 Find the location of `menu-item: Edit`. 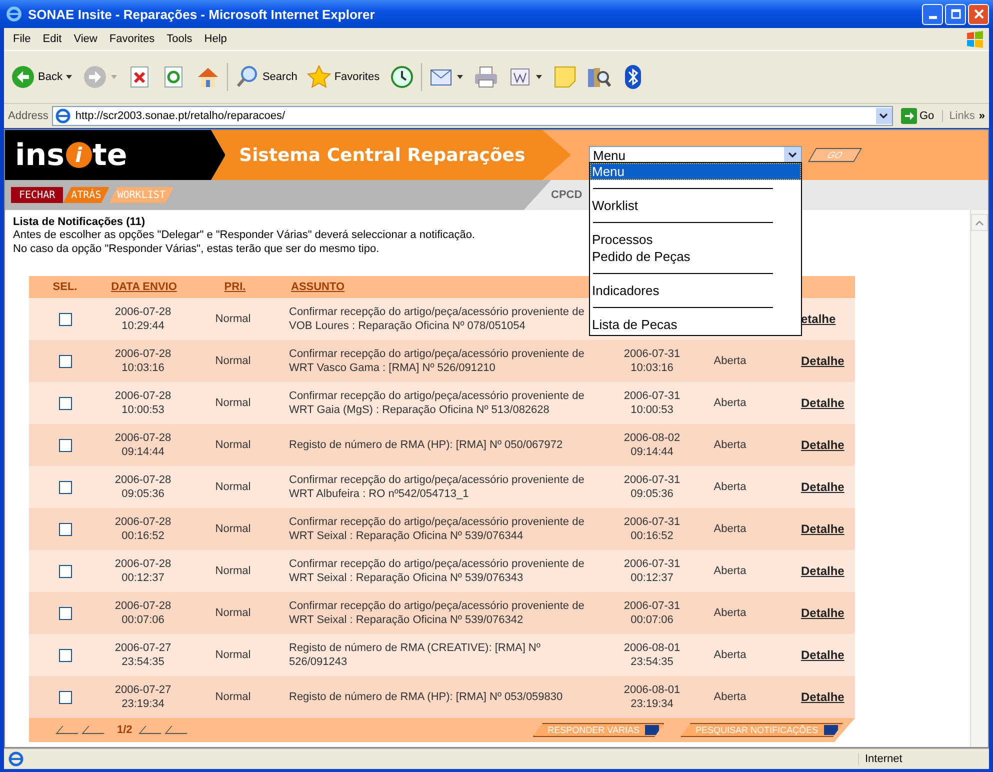

menu-item: Edit is located at coordinates (52, 39).